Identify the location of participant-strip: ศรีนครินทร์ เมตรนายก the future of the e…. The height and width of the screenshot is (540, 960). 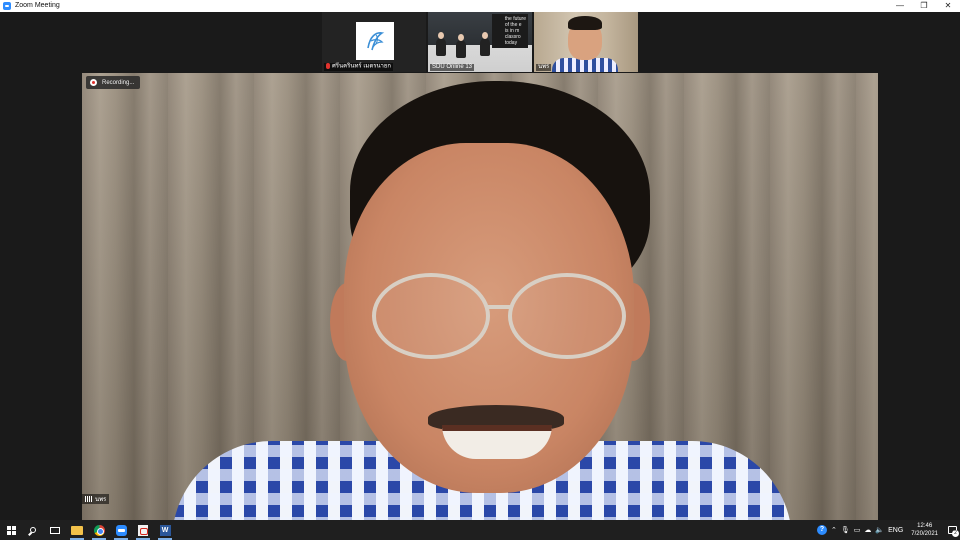
(480, 42).